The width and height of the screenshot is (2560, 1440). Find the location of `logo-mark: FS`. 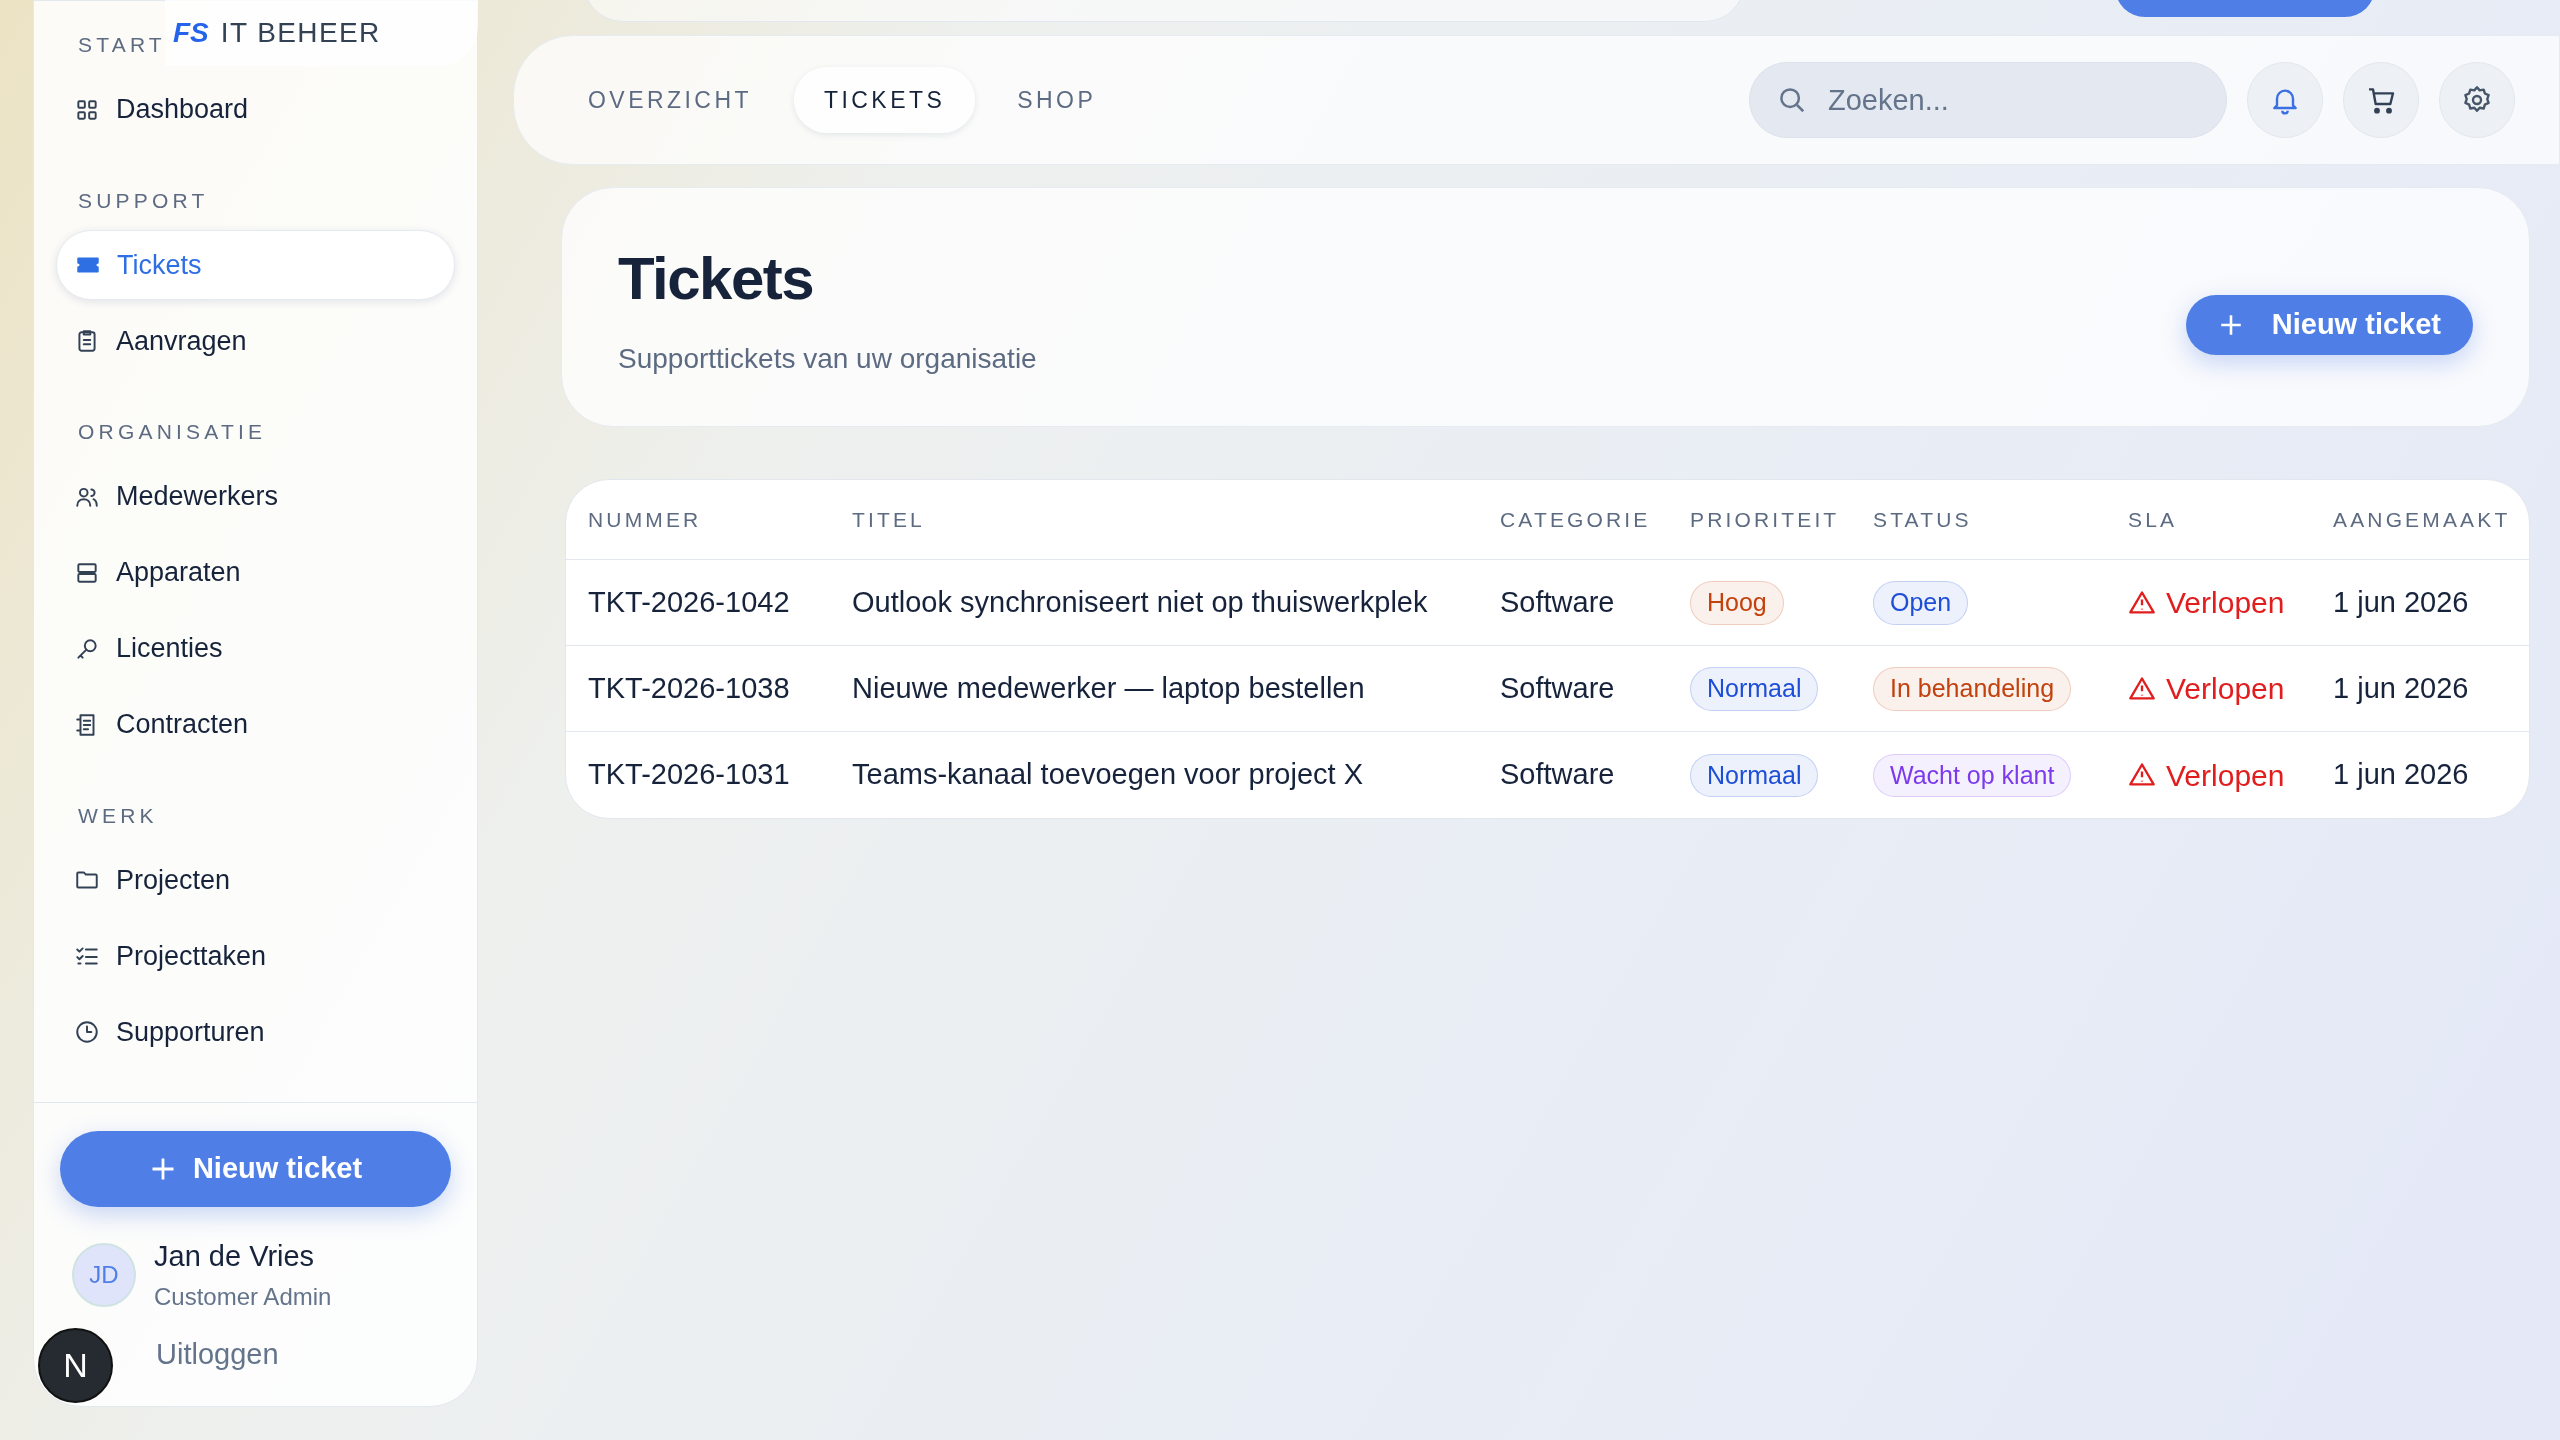

logo-mark: FS is located at coordinates (191, 33).